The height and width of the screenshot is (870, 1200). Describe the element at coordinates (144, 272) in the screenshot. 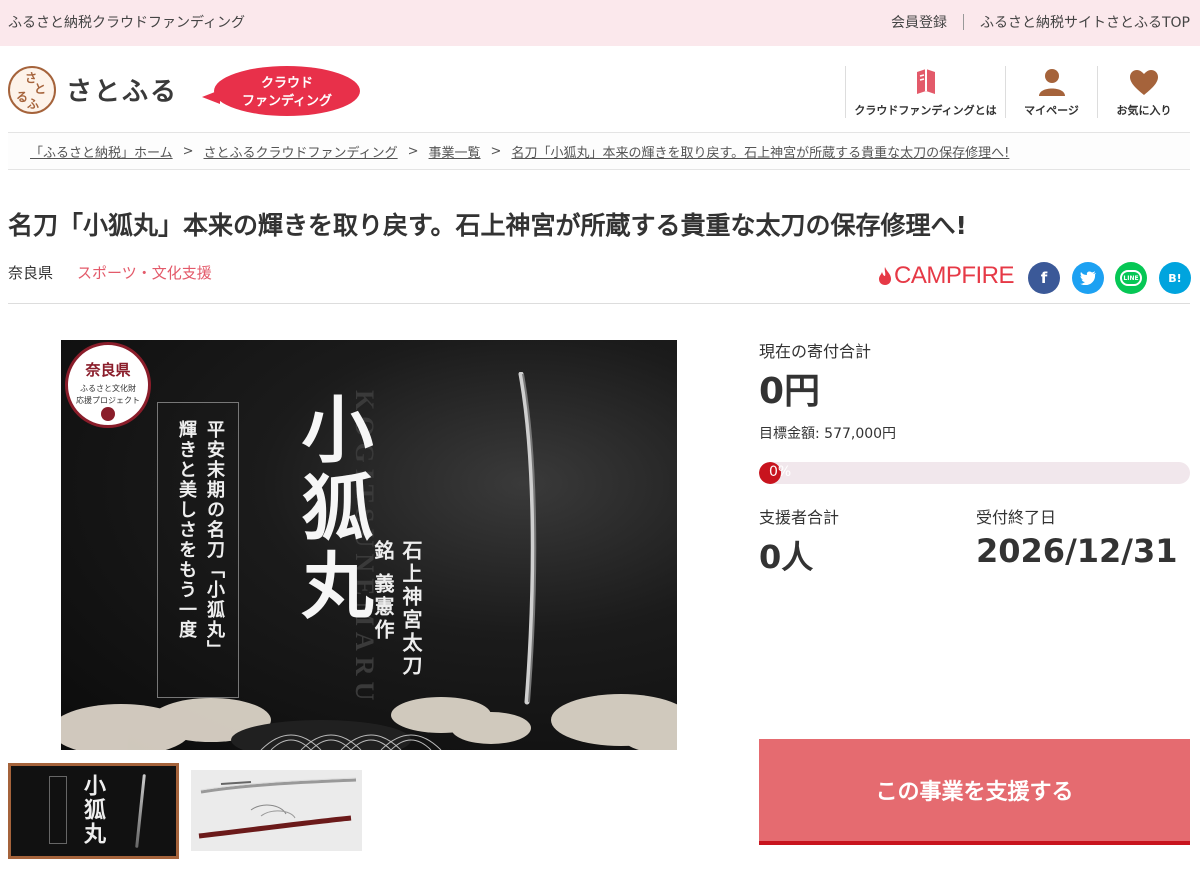

I see `category-link: スポーツ・文化支援` at that location.